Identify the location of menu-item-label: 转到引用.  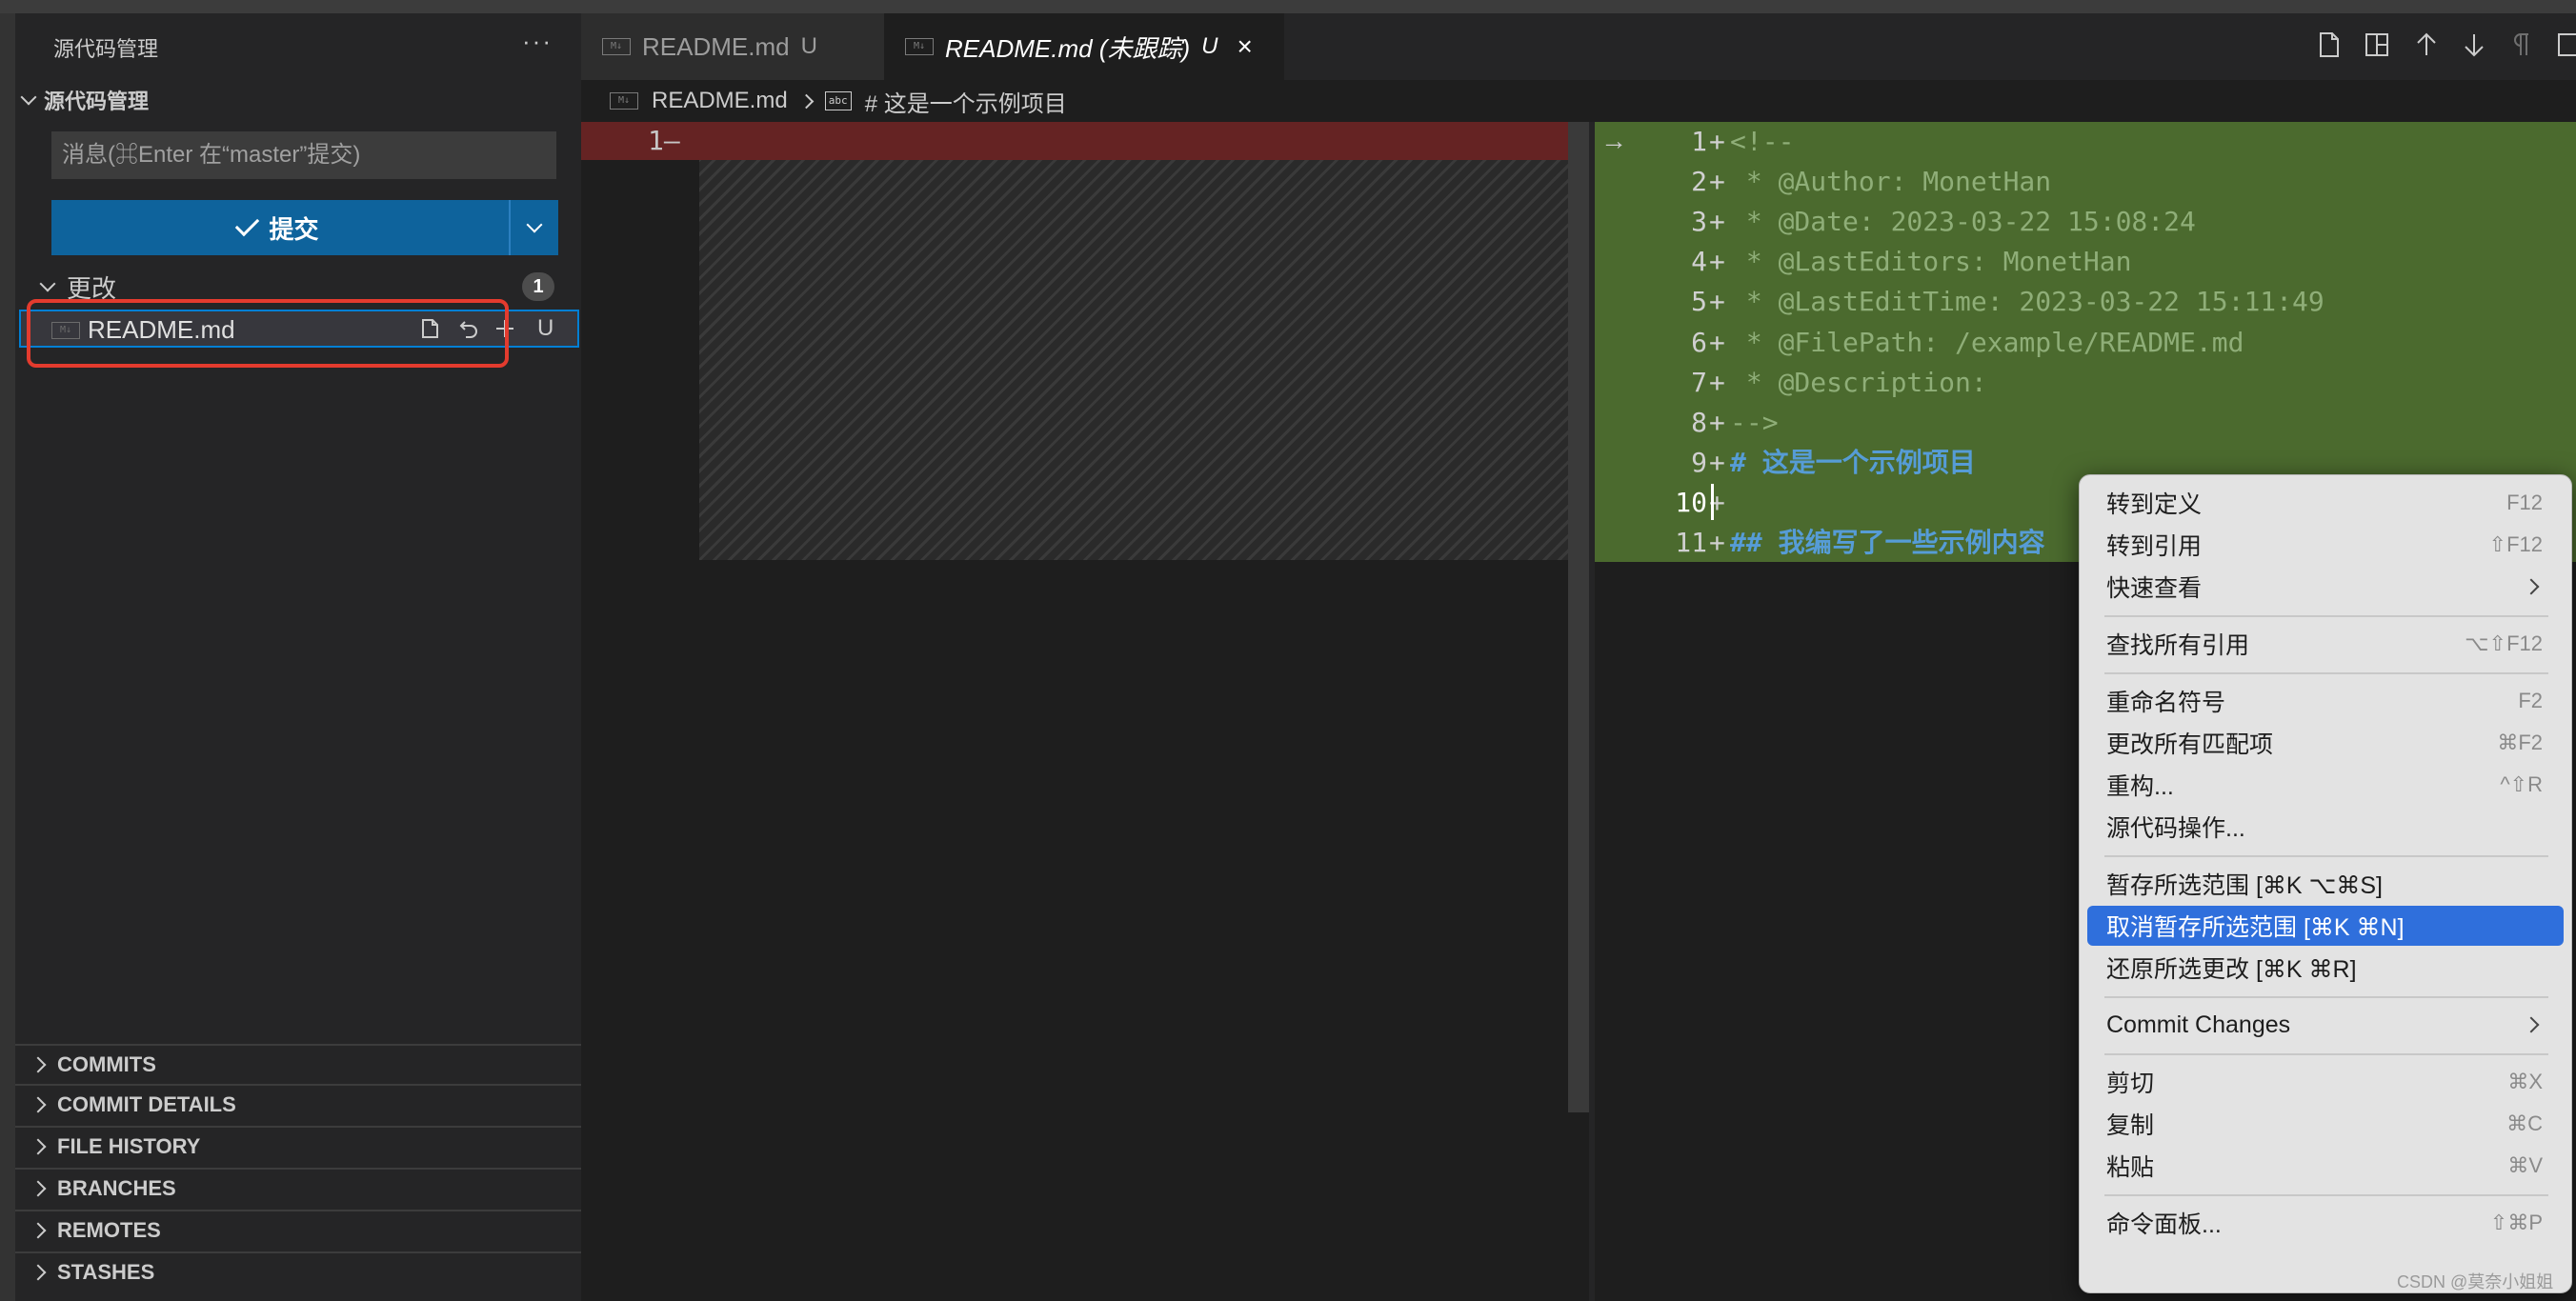
(2155, 546).